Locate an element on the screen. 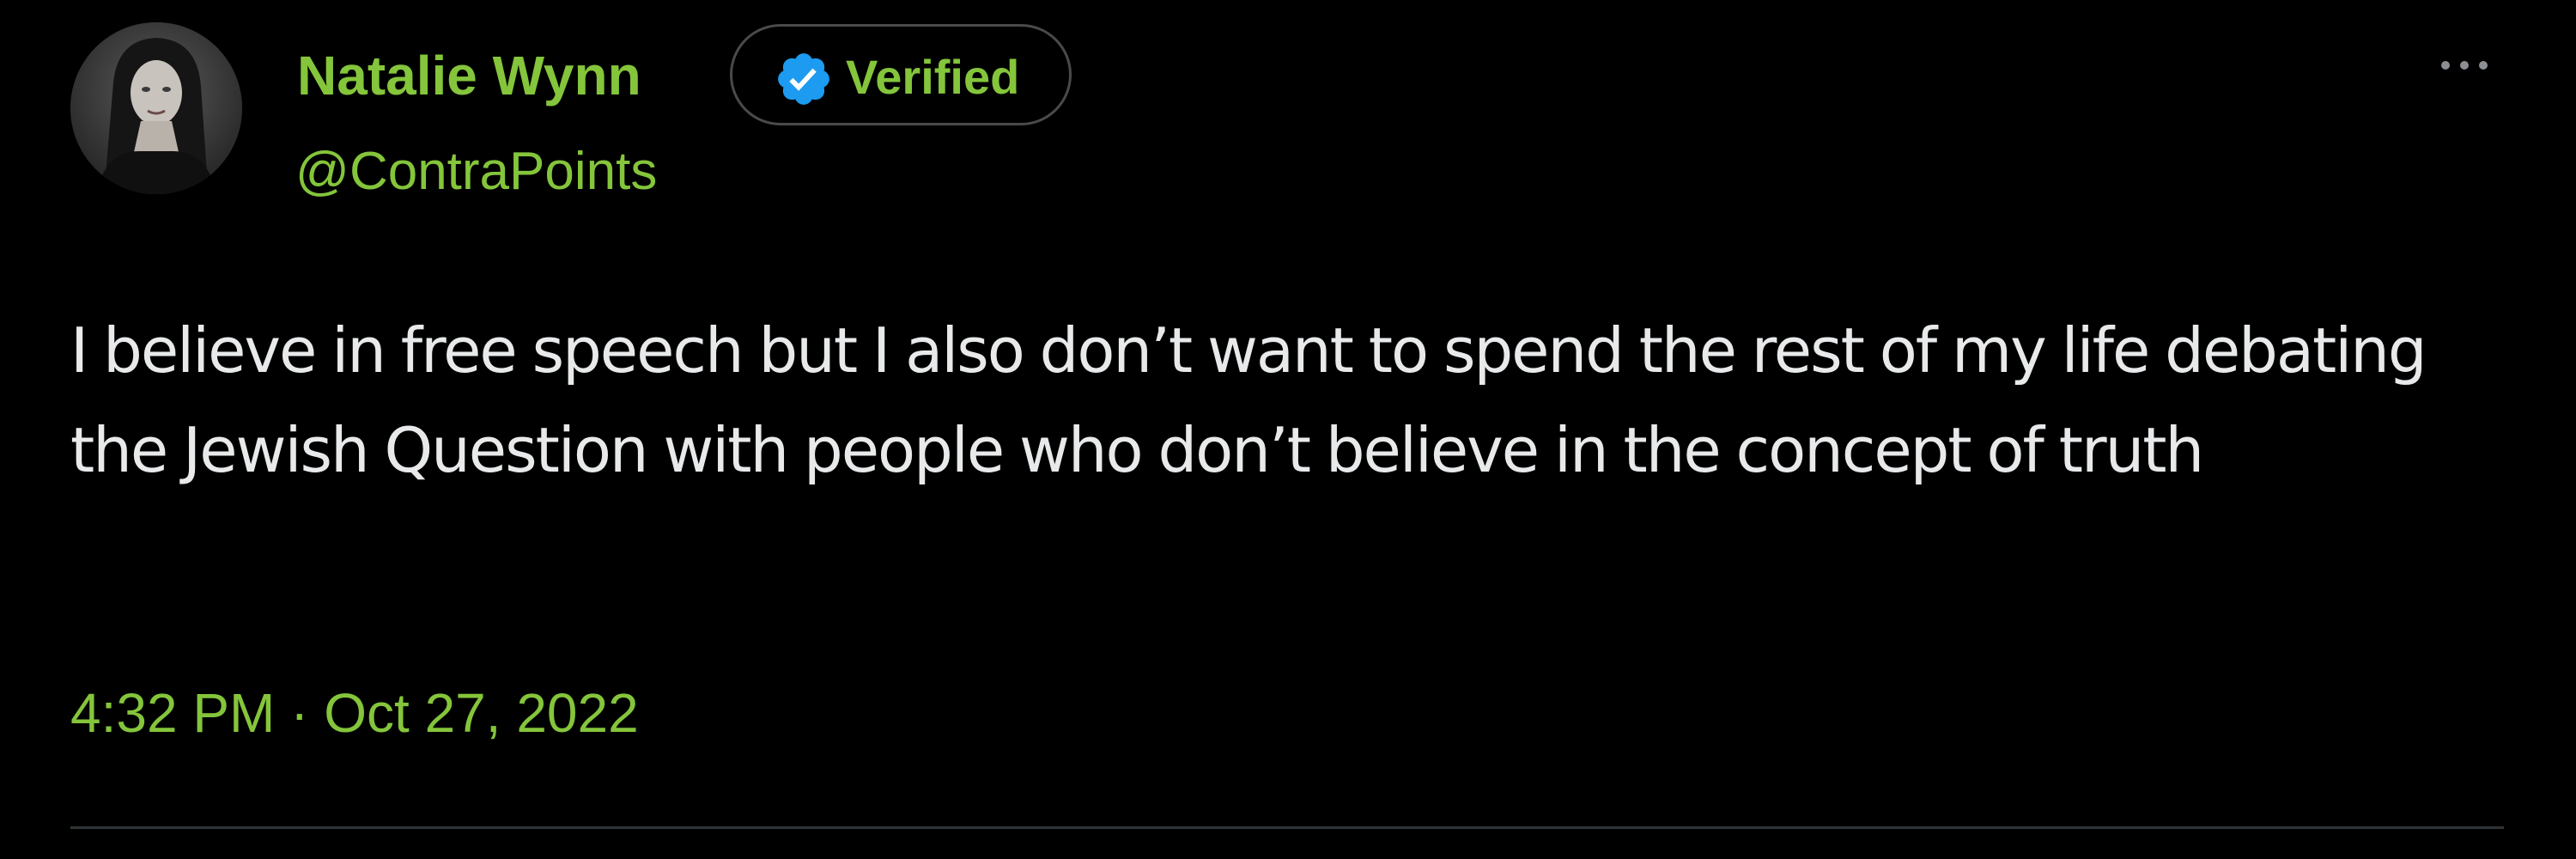 Image resolution: width=2576 pixels, height=859 pixels. tweet-timestamp: 4:32 PM · Oct 27, 2022 is located at coordinates (355, 713).